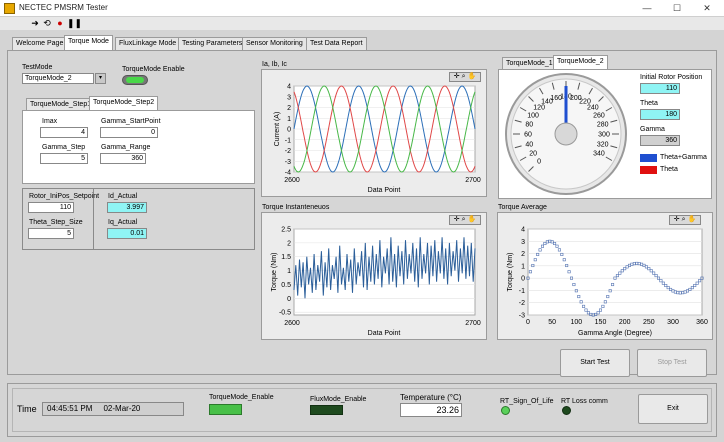 The height and width of the screenshot is (442, 724). What do you see at coordinates (615, 333) in the screenshot?
I see `x-axis-label: Gamma Angle (Degree)` at bounding box center [615, 333].